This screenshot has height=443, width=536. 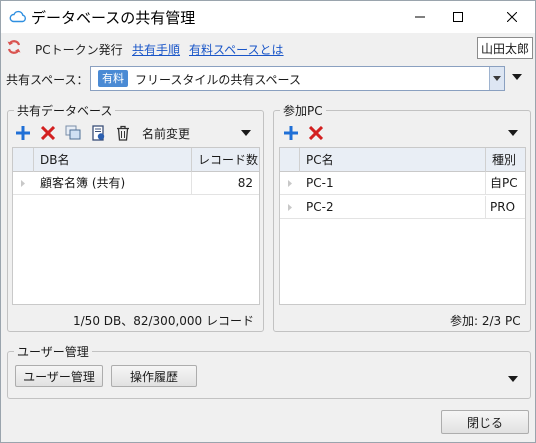 What do you see at coordinates (505, 183) in the screenshot?
I see `pc-type-cell: 自PC` at bounding box center [505, 183].